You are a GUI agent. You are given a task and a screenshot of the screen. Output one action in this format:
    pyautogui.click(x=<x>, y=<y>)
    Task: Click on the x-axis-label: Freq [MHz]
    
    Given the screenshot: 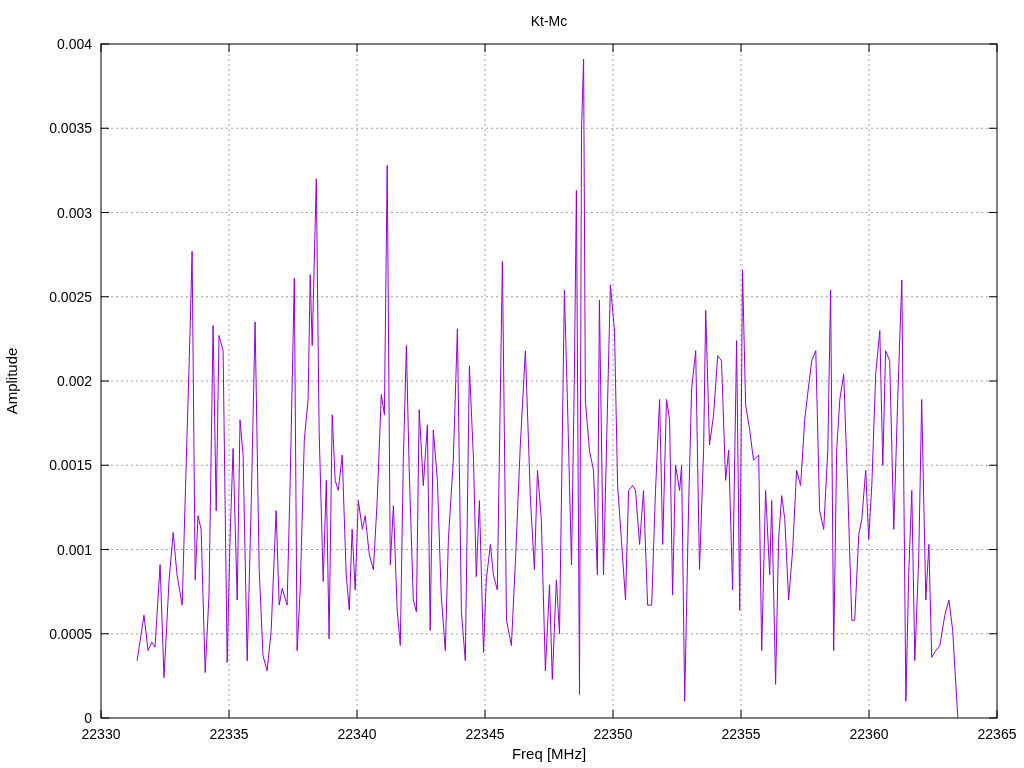 What is the action you would take?
    pyautogui.click(x=549, y=753)
    